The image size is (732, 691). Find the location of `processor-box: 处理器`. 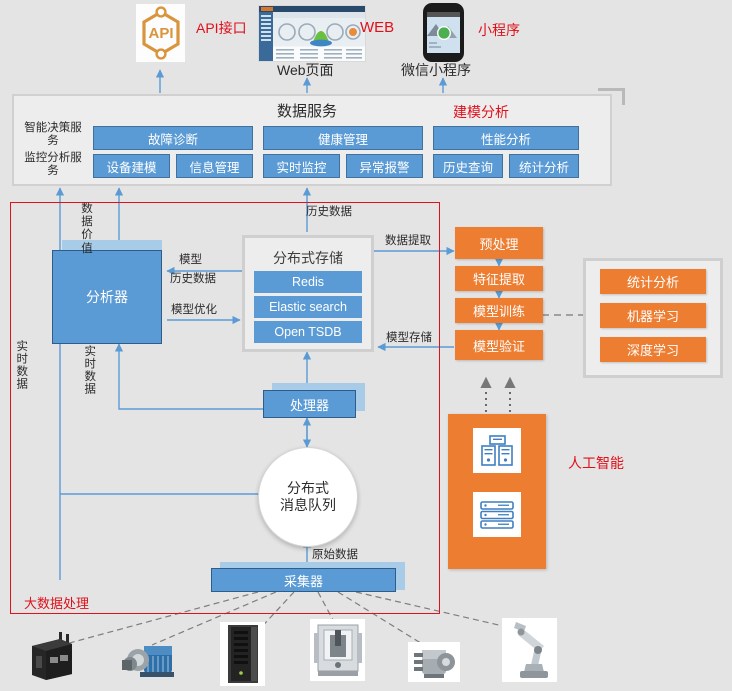

processor-box: 处理器 is located at coordinates (309, 404).